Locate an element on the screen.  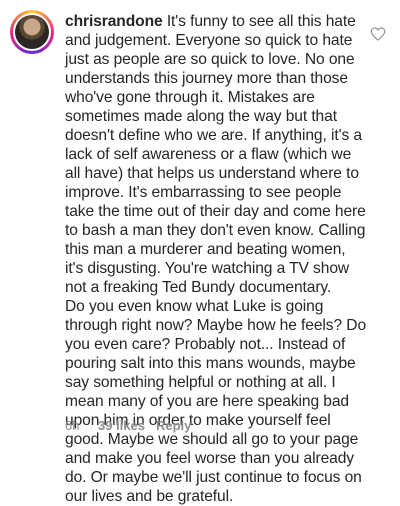
likes-count: 39 likes is located at coordinates (127, 425).